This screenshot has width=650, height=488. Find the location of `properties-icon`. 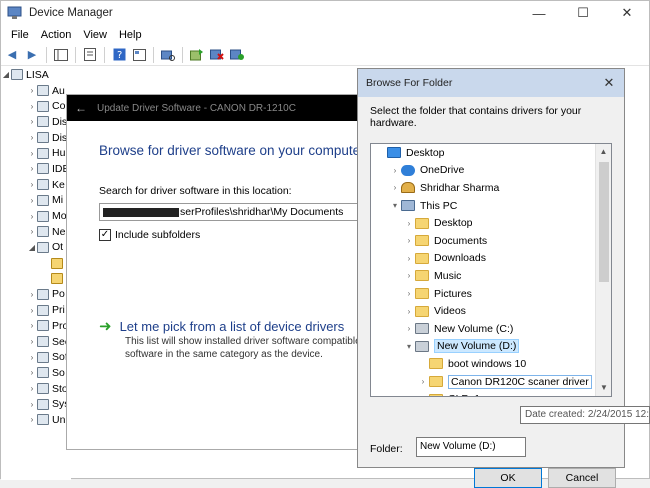

properties-icon is located at coordinates (90, 55).